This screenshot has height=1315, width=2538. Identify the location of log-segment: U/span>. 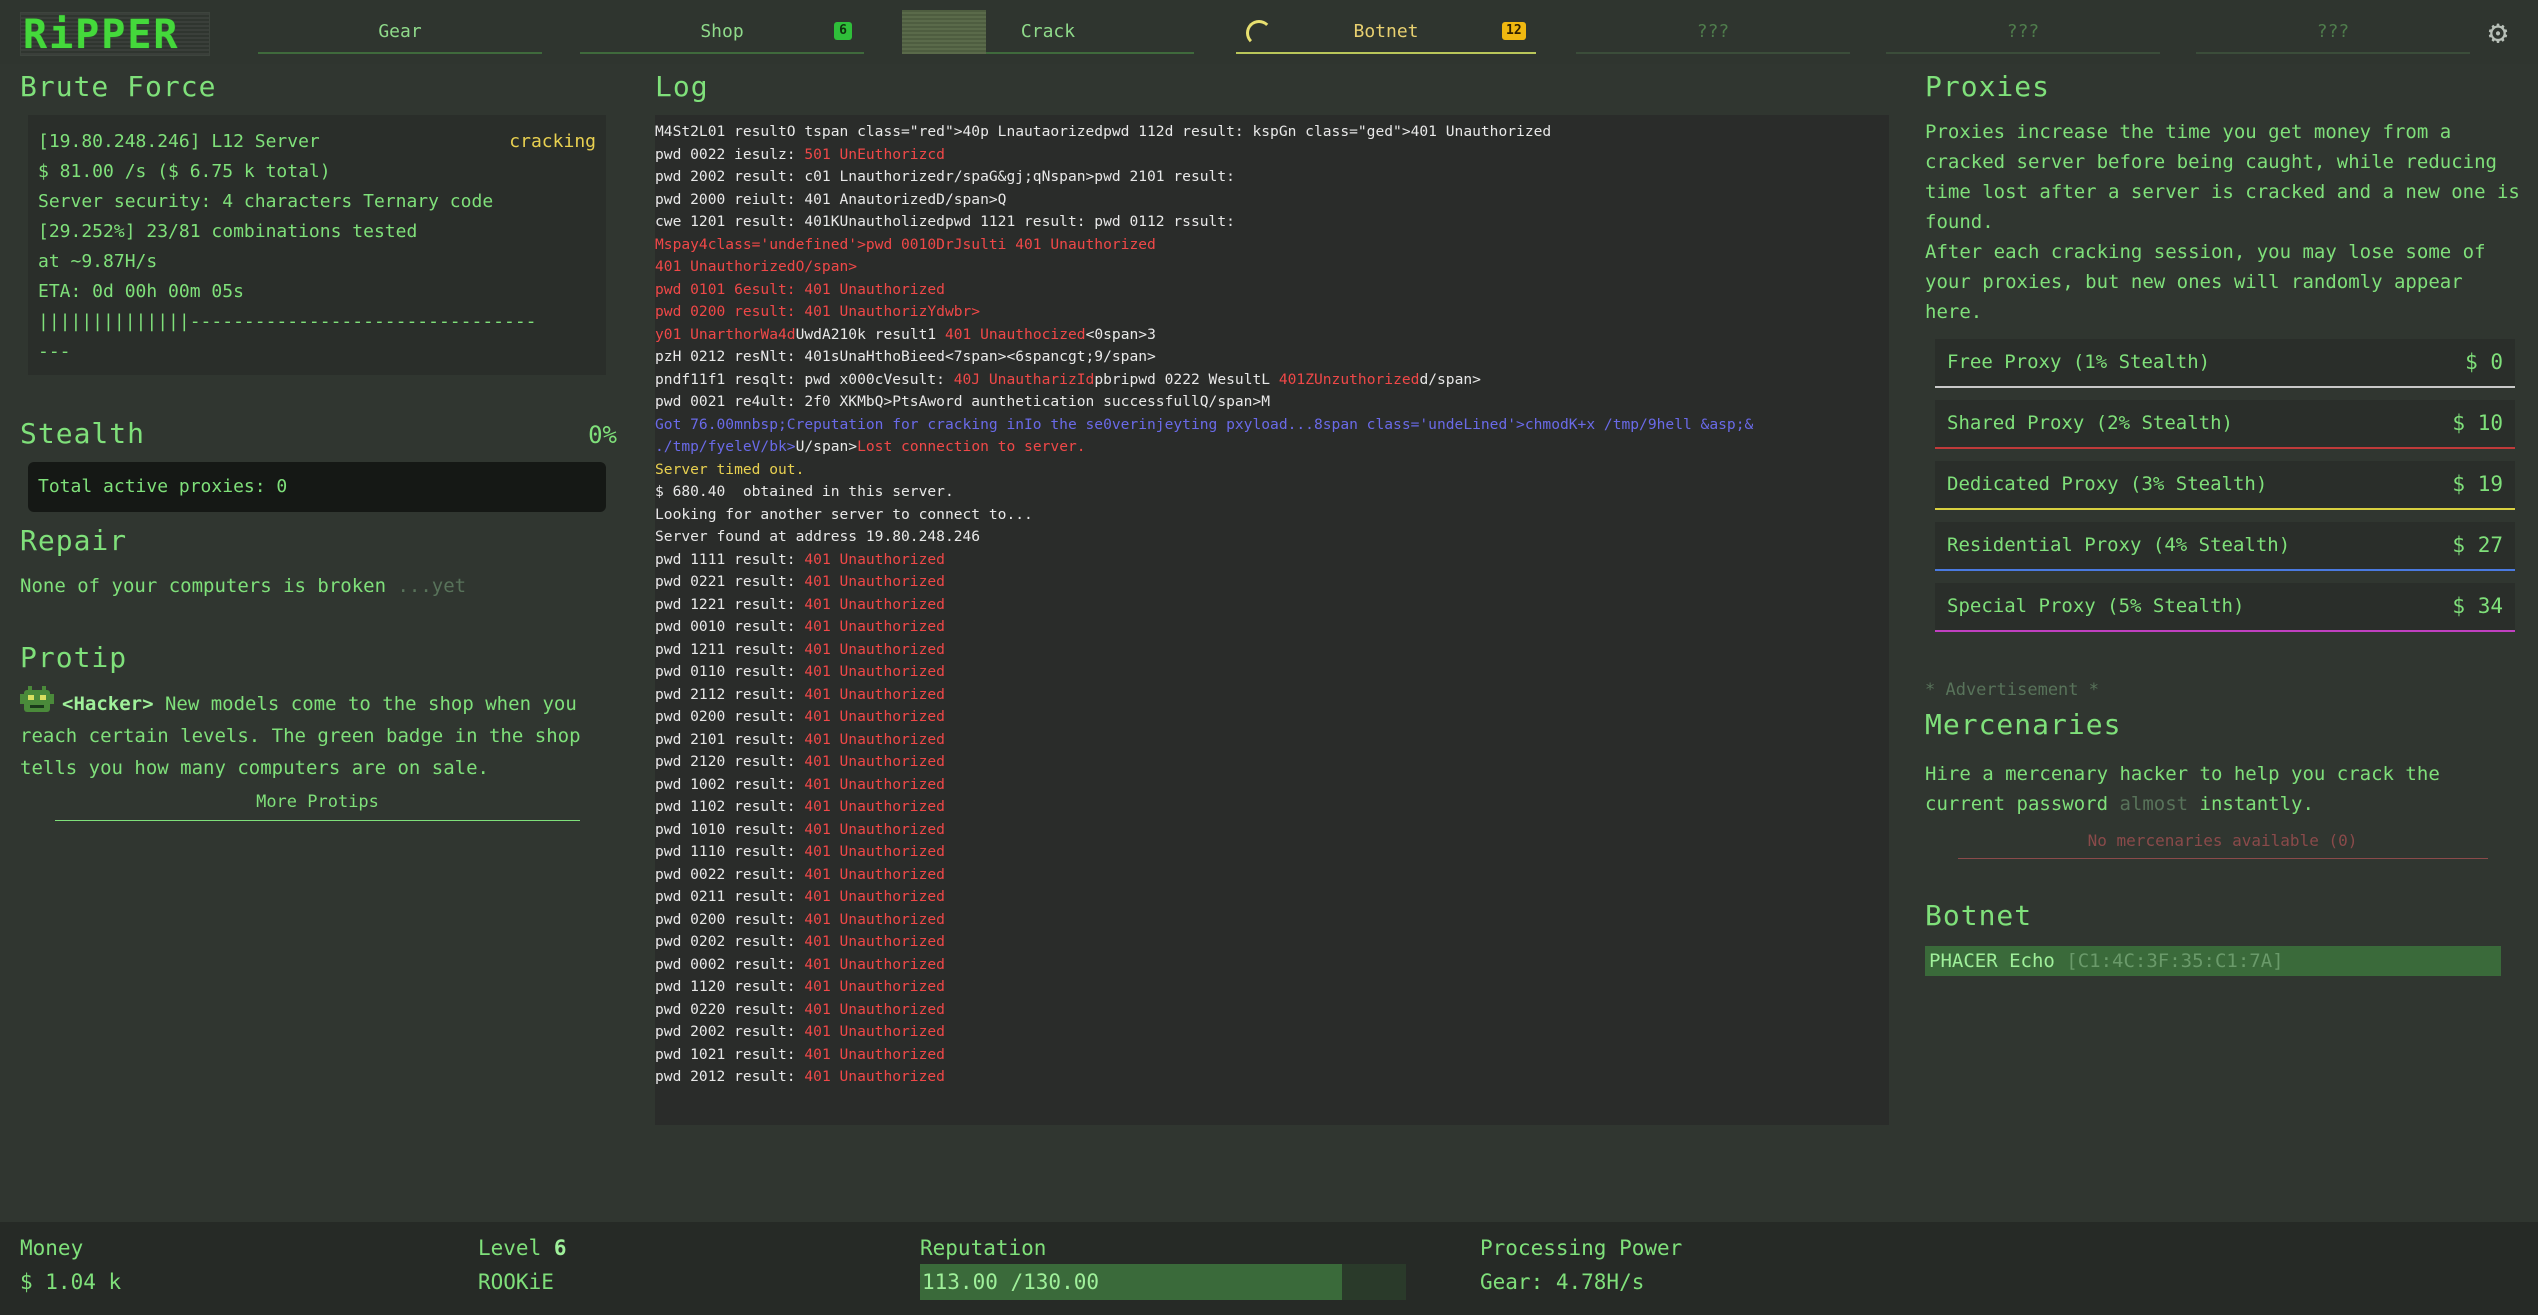
(826, 446).